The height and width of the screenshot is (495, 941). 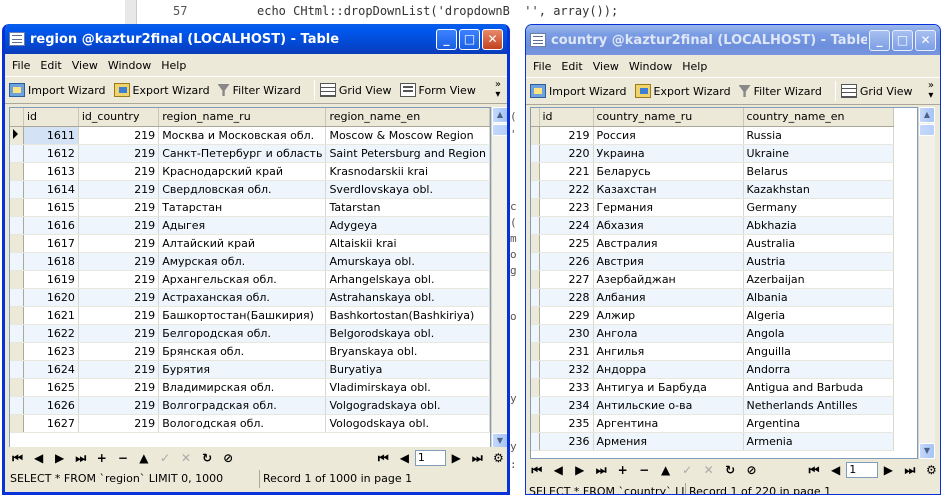 I want to click on table-cell: 236, so click(x=566, y=441).